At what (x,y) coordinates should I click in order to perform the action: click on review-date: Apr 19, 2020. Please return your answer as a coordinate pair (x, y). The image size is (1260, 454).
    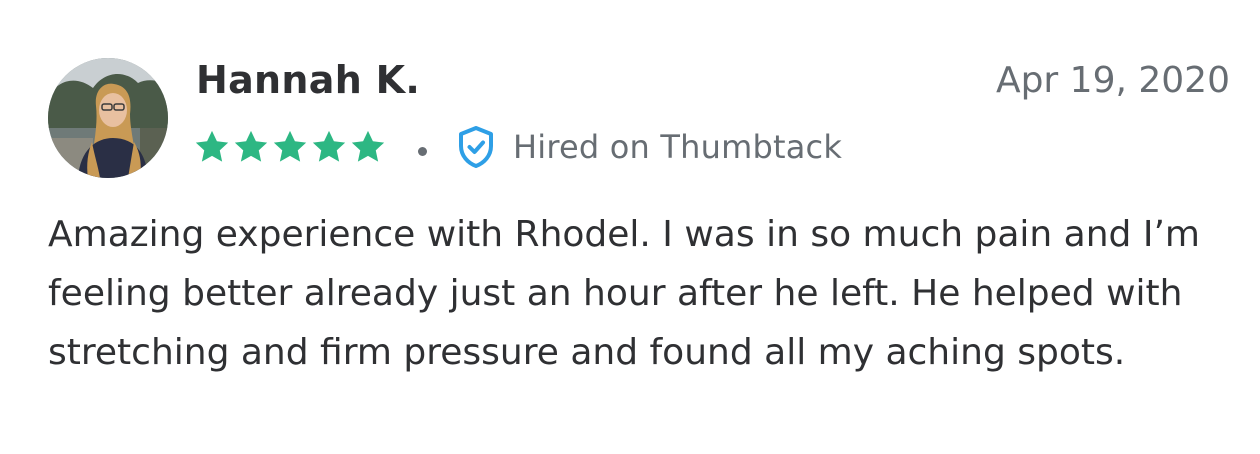
    Looking at the image, I should click on (1112, 80).